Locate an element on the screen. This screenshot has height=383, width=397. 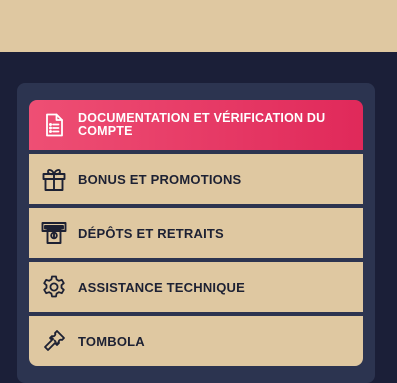
gear-icon is located at coordinates (54, 287).